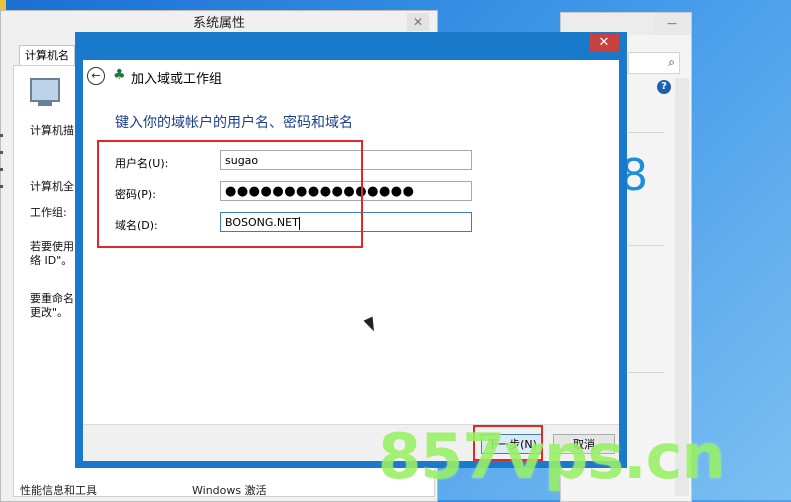 The width and height of the screenshot is (791, 502). What do you see at coordinates (672, 24) in the screenshot?
I see `background-close-button: −` at bounding box center [672, 24].